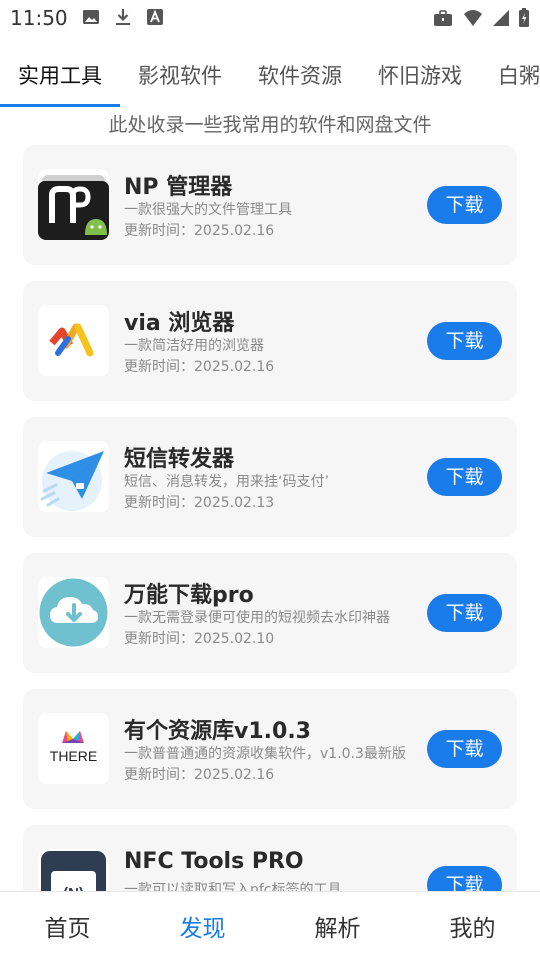 This screenshot has height=961, width=540. Describe the element at coordinates (179, 459) in the screenshot. I see `app-name: 短信转发器` at that location.